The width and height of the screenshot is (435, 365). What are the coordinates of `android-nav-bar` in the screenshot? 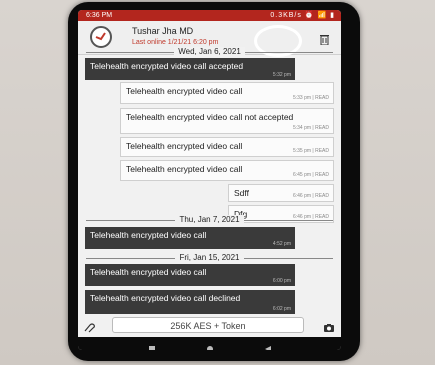 It's located at (209, 343).